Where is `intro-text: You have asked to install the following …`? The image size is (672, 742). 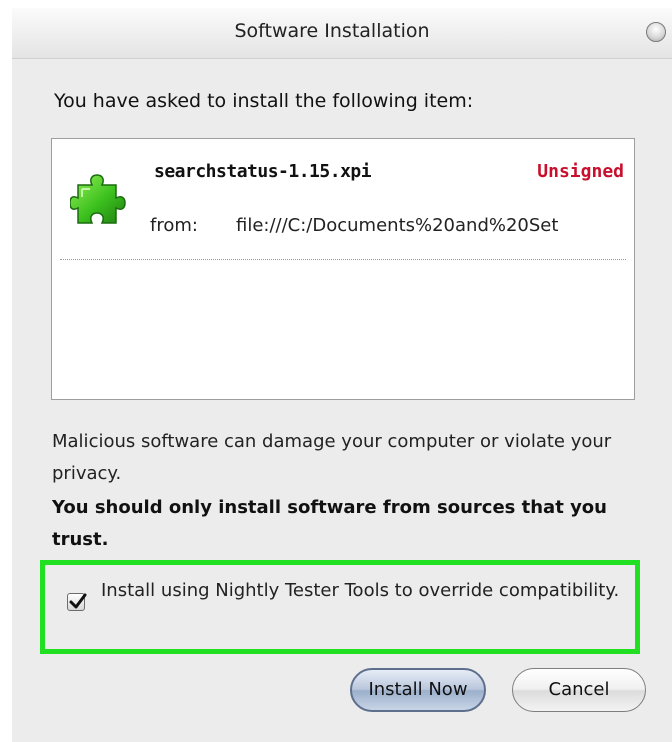 intro-text: You have asked to install the following … is located at coordinates (264, 101).